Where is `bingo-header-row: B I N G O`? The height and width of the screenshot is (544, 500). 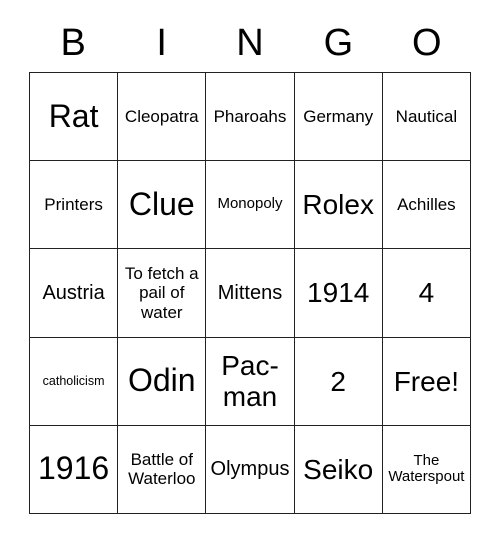
bingo-header-row: B I N G O is located at coordinates (250, 43).